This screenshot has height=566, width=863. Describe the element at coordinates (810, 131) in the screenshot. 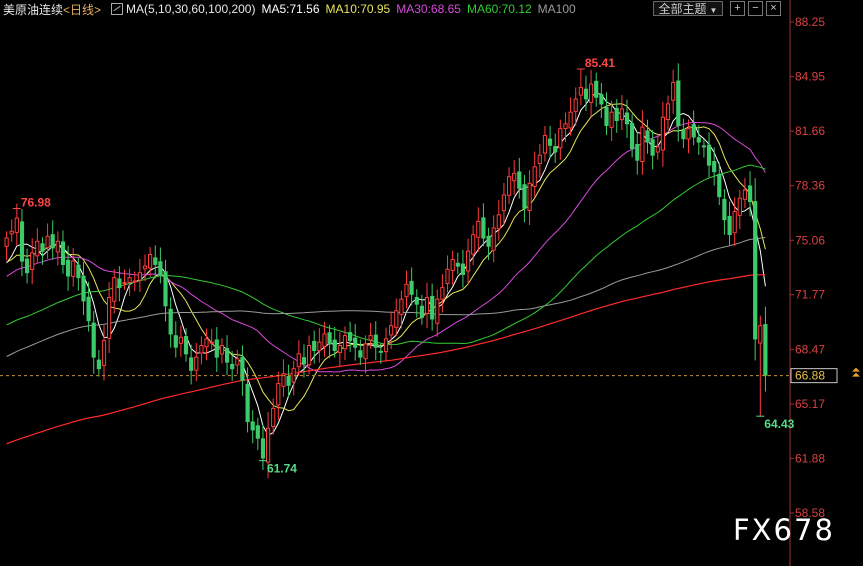

I see `y-tick-label: 81.66` at that location.